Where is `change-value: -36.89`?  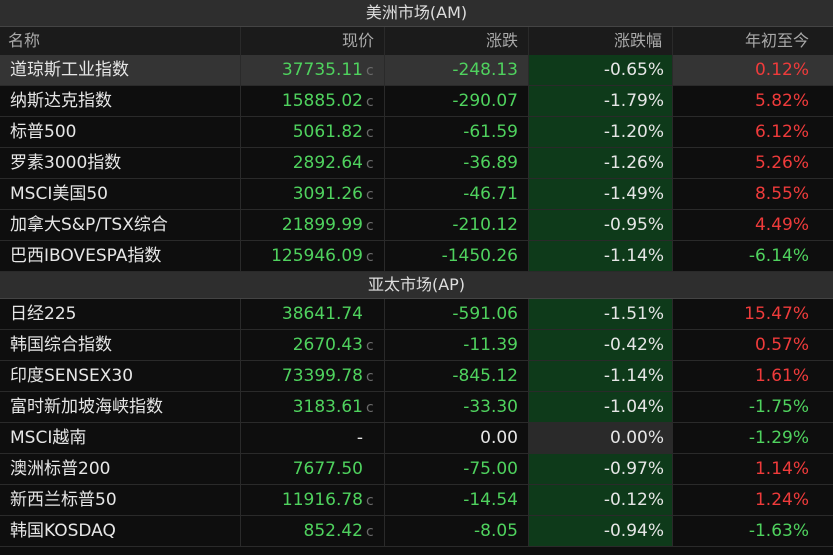 change-value: -36.89 is located at coordinates (457, 163).